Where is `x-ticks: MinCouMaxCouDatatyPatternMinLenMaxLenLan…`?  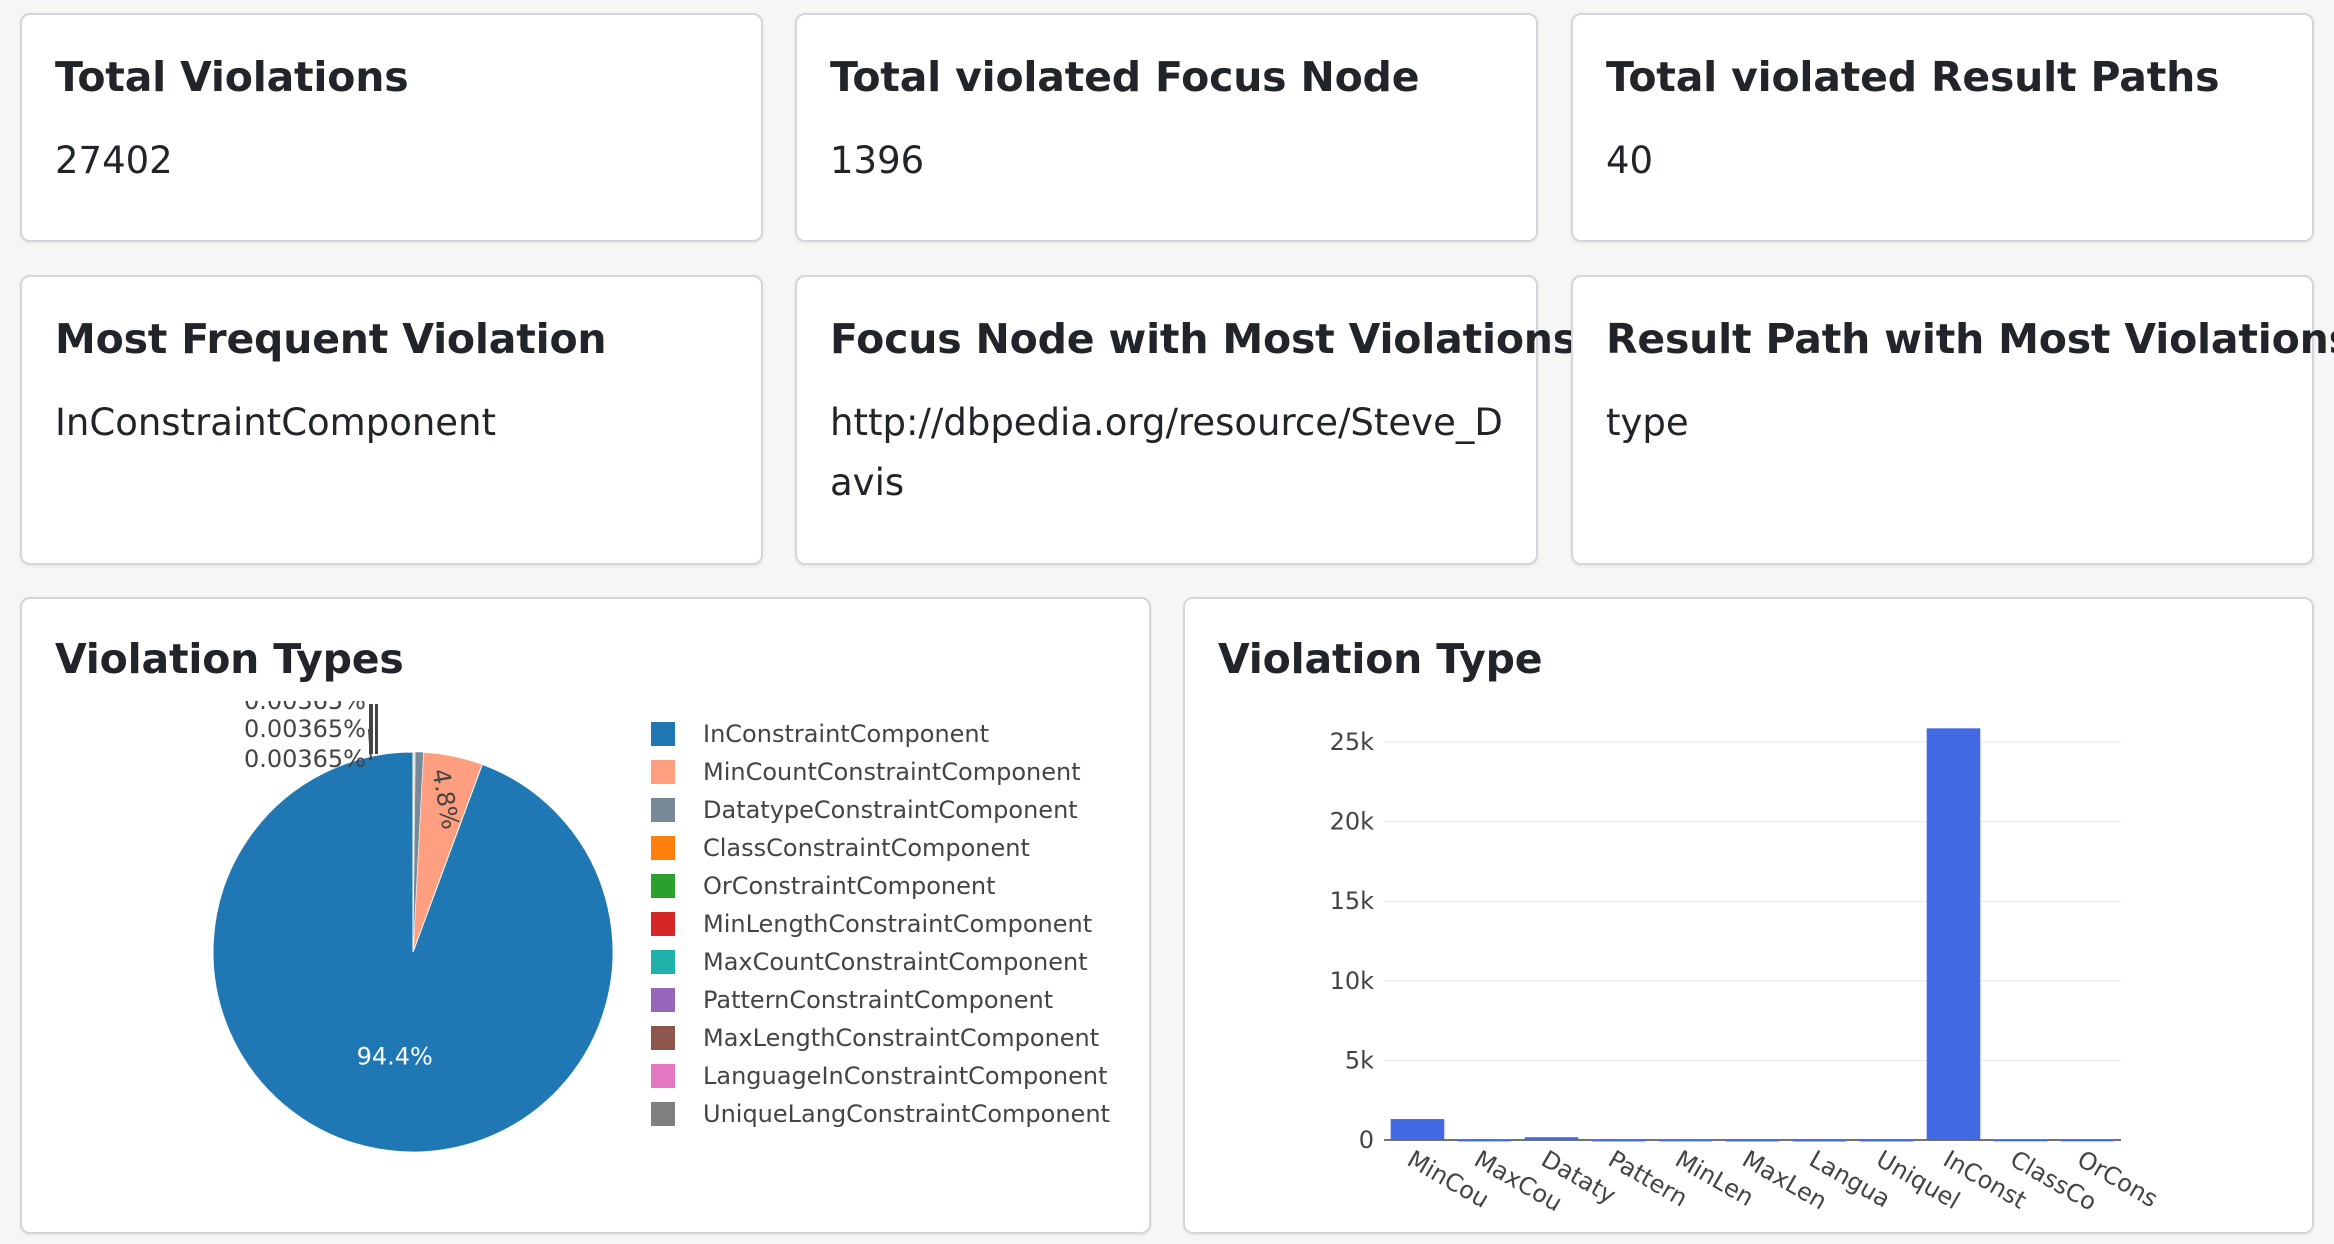 x-ticks: MinCouMaxCouDatatyPatternMinLenMaxLenLan… is located at coordinates (1783, 1181).